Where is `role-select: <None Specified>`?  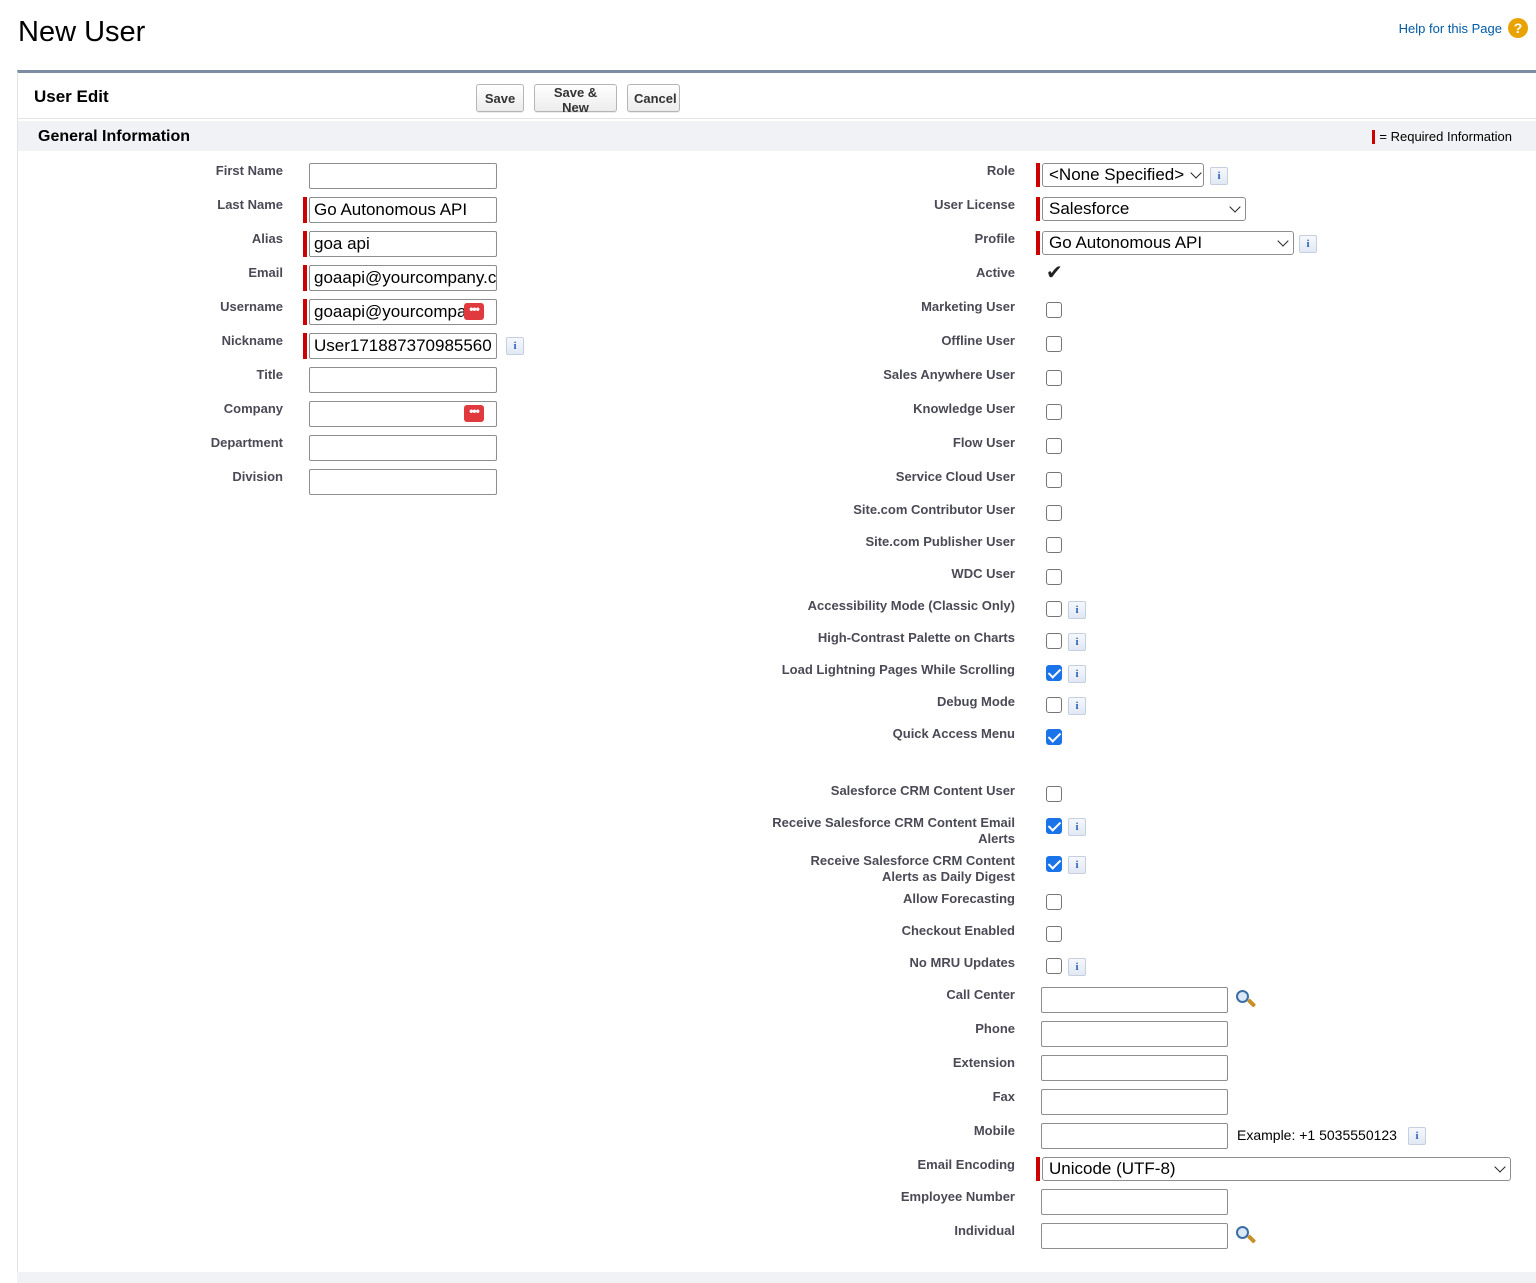 role-select: <None Specified> is located at coordinates (1123, 175).